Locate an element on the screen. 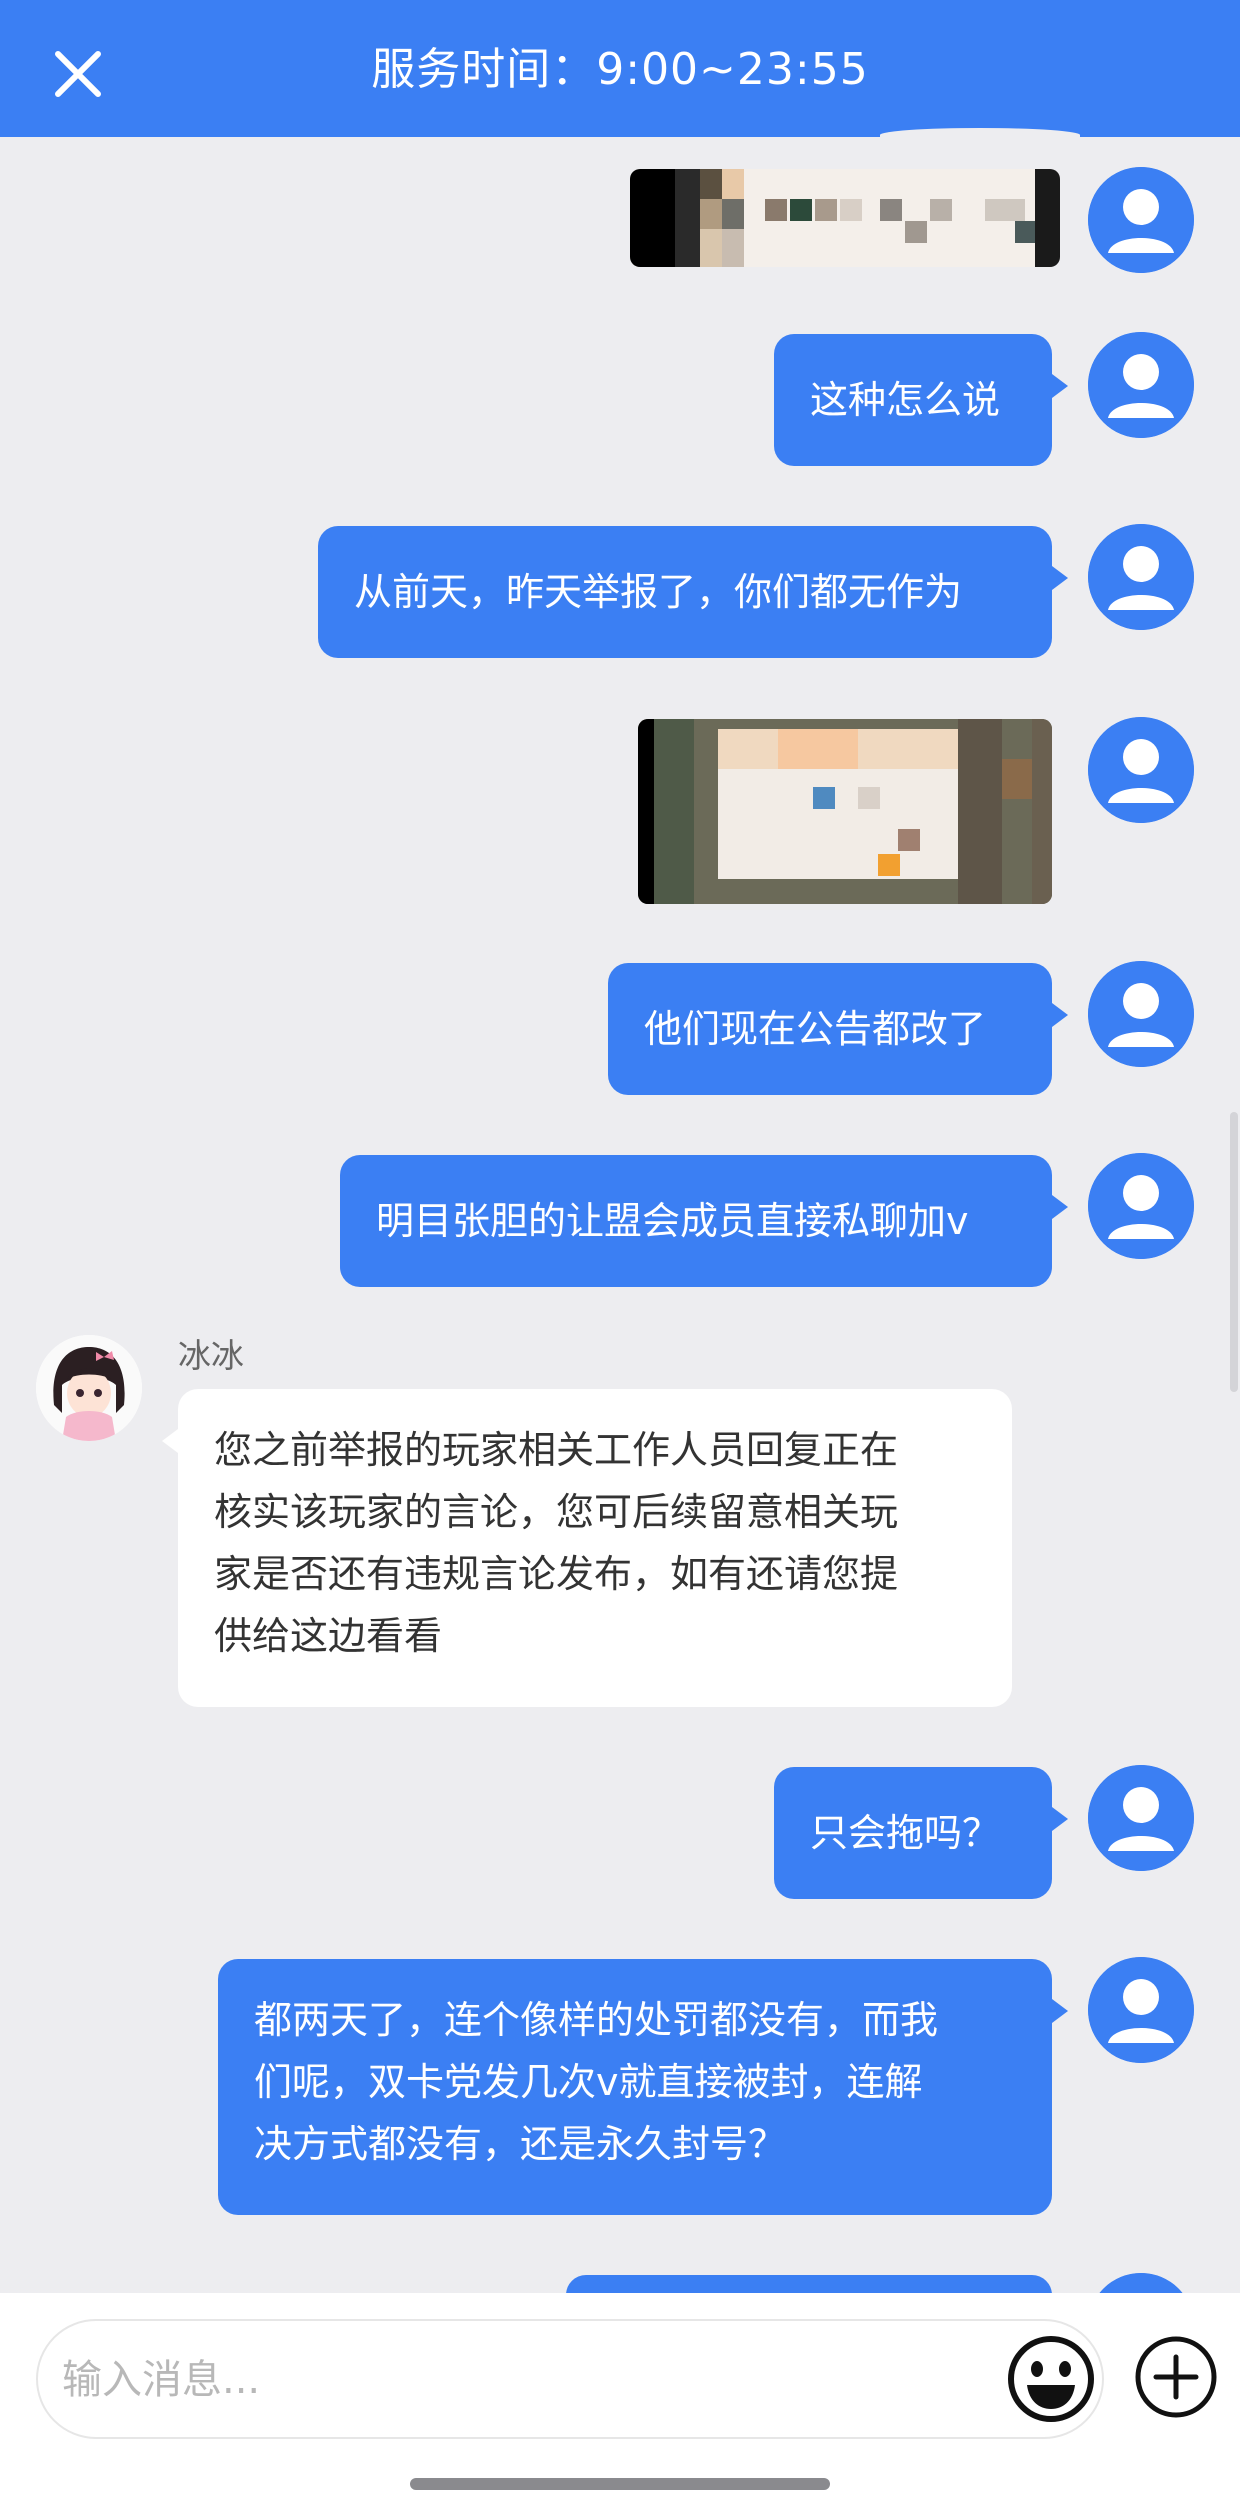 The width and height of the screenshot is (1240, 2519). message-line: 决方式都没有，还是永久封号？ is located at coordinates (520, 2144).